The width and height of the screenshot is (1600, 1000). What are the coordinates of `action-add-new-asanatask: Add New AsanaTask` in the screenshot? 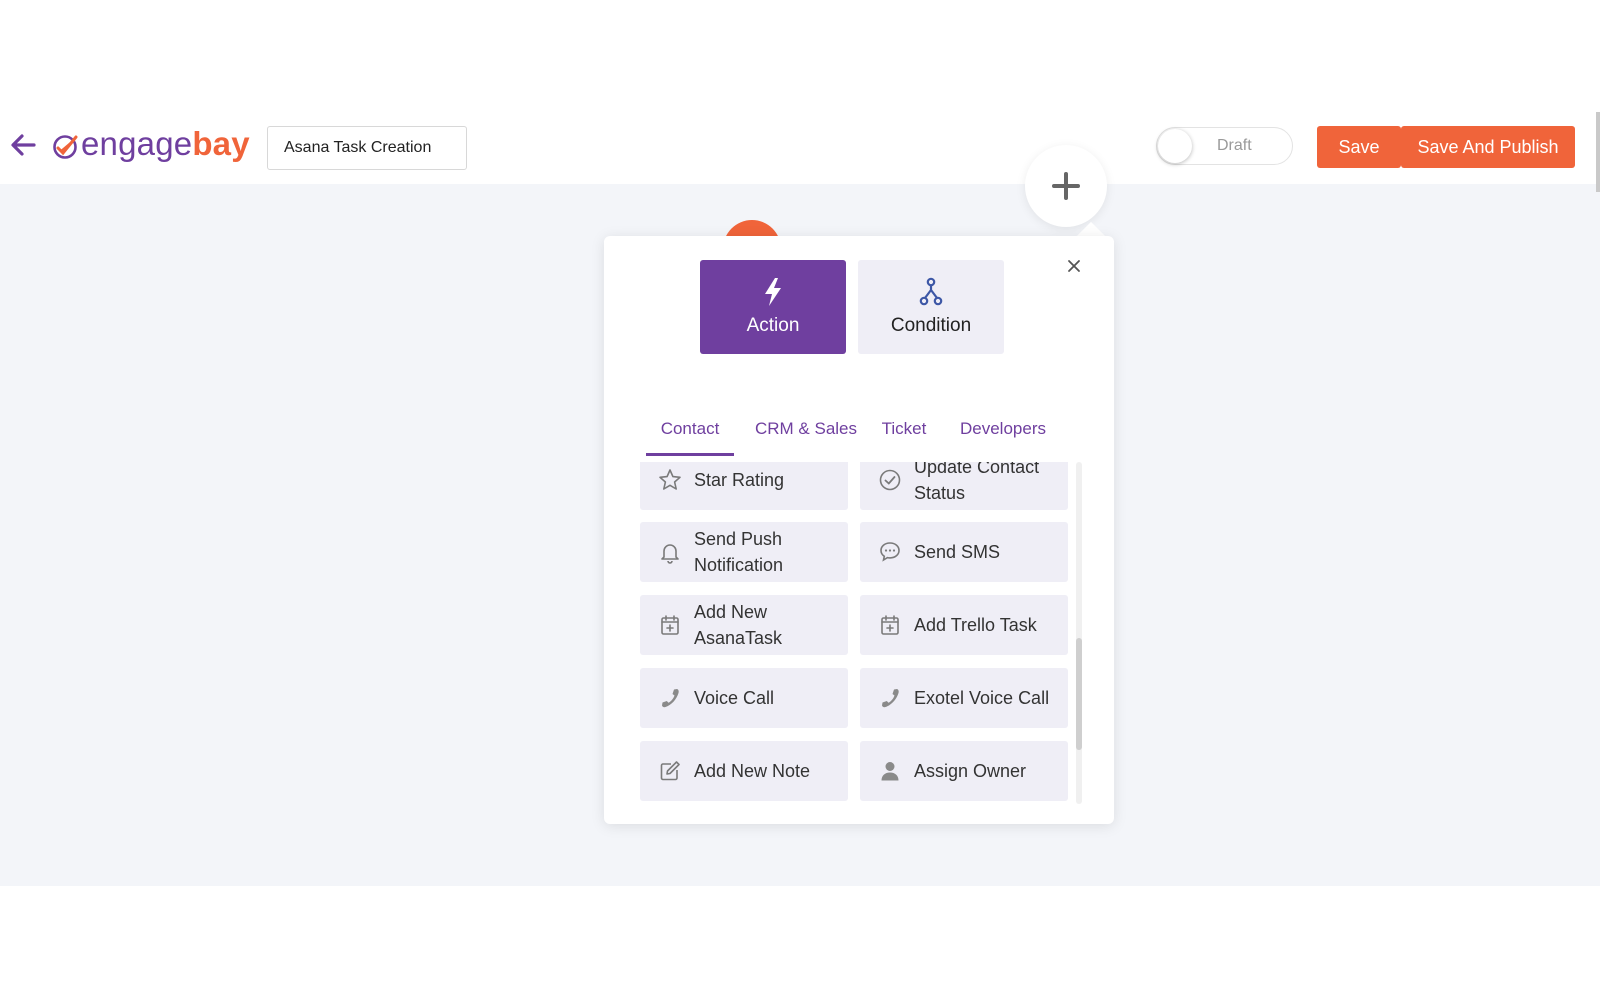 It's located at (744, 625).